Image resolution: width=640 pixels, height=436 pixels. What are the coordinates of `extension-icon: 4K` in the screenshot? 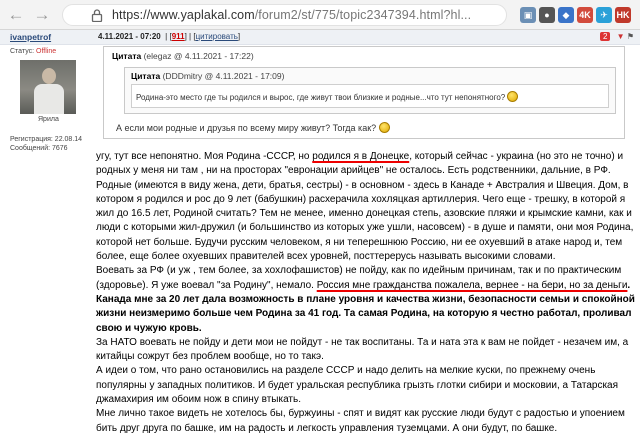 It's located at (585, 15).